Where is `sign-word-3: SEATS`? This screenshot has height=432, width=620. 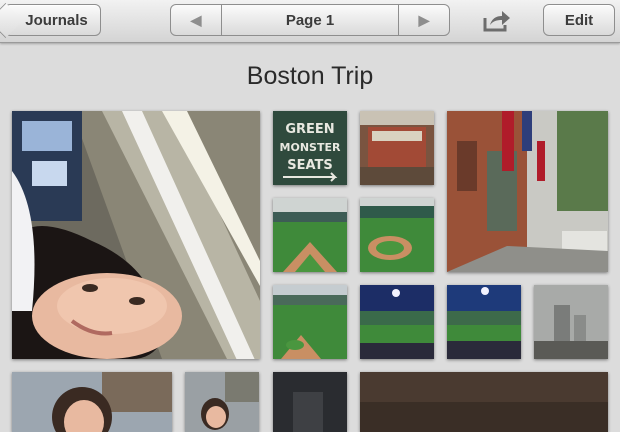 sign-word-3: SEATS is located at coordinates (310, 165).